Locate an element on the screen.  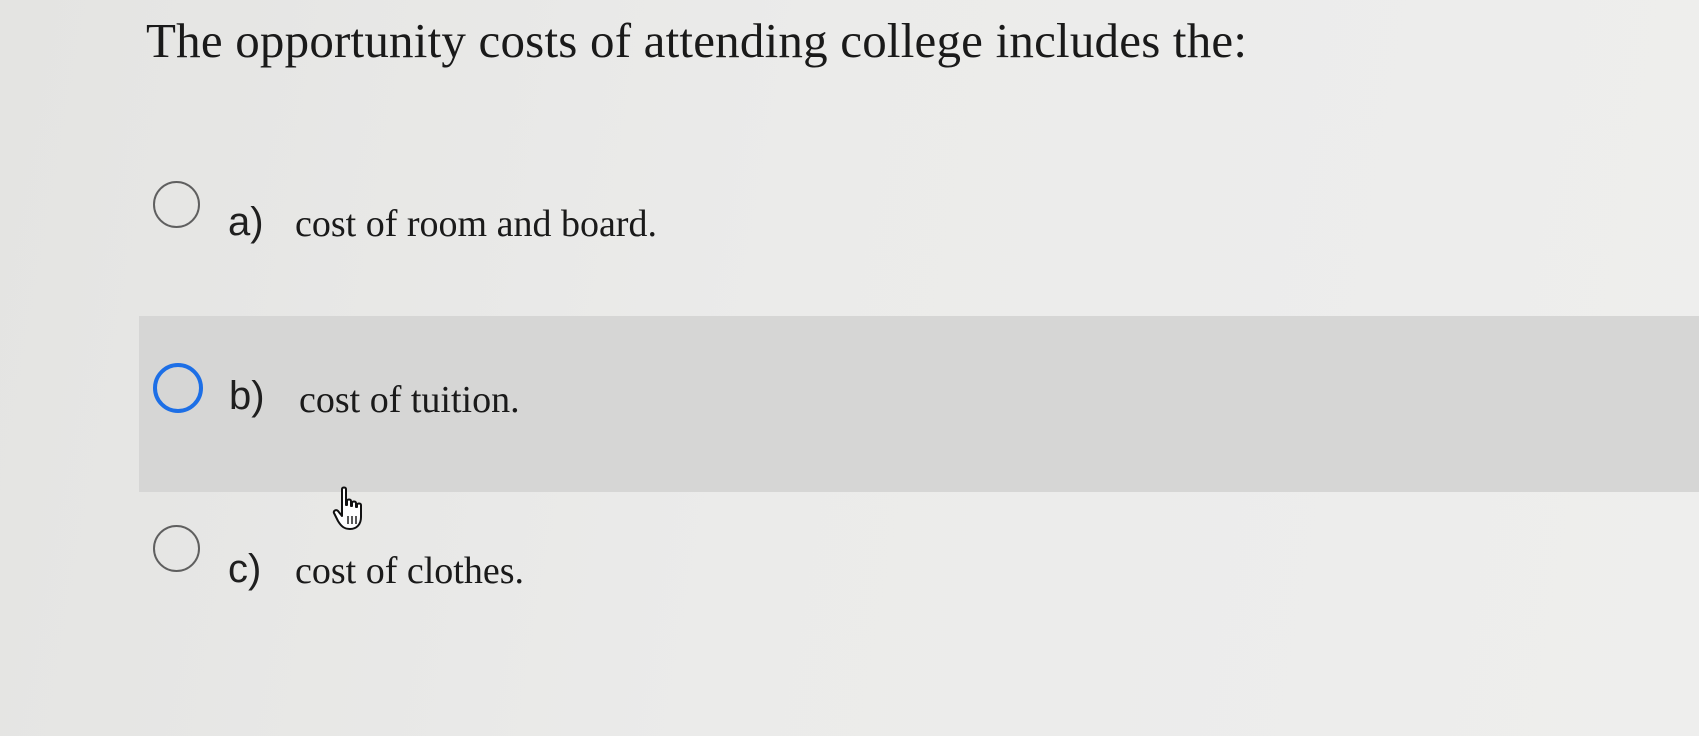
radio-button-b is located at coordinates (178, 388).